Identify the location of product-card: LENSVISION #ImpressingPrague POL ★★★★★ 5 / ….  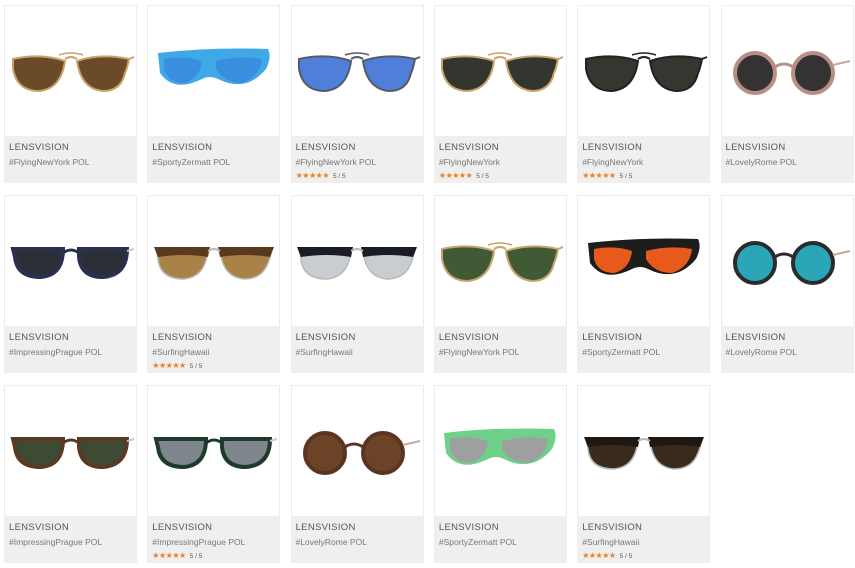
(214, 474).